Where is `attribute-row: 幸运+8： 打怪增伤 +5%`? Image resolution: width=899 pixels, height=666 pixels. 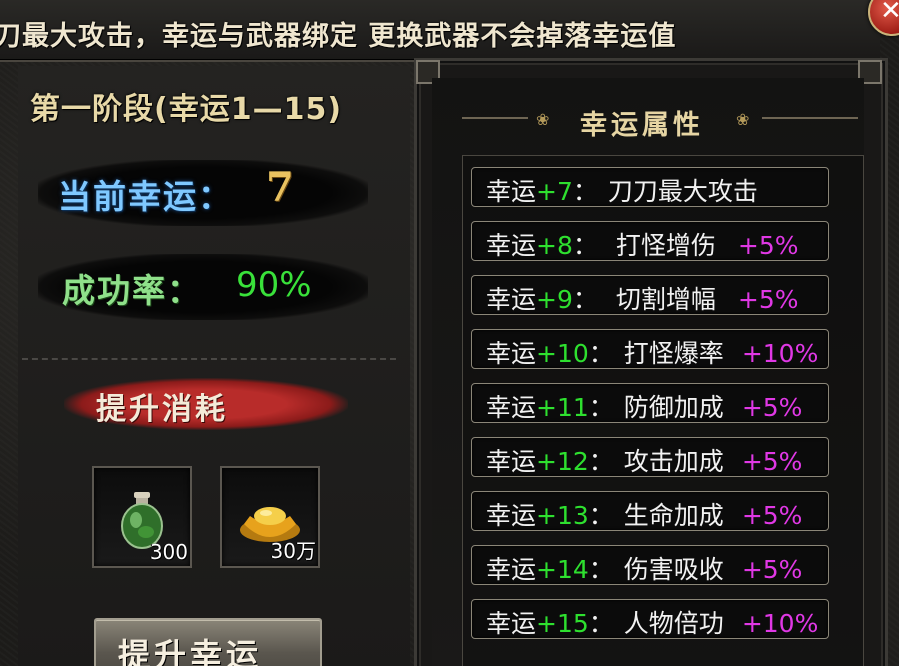
attribute-row: 幸运+8： 打怪增伤 +5% is located at coordinates (650, 241).